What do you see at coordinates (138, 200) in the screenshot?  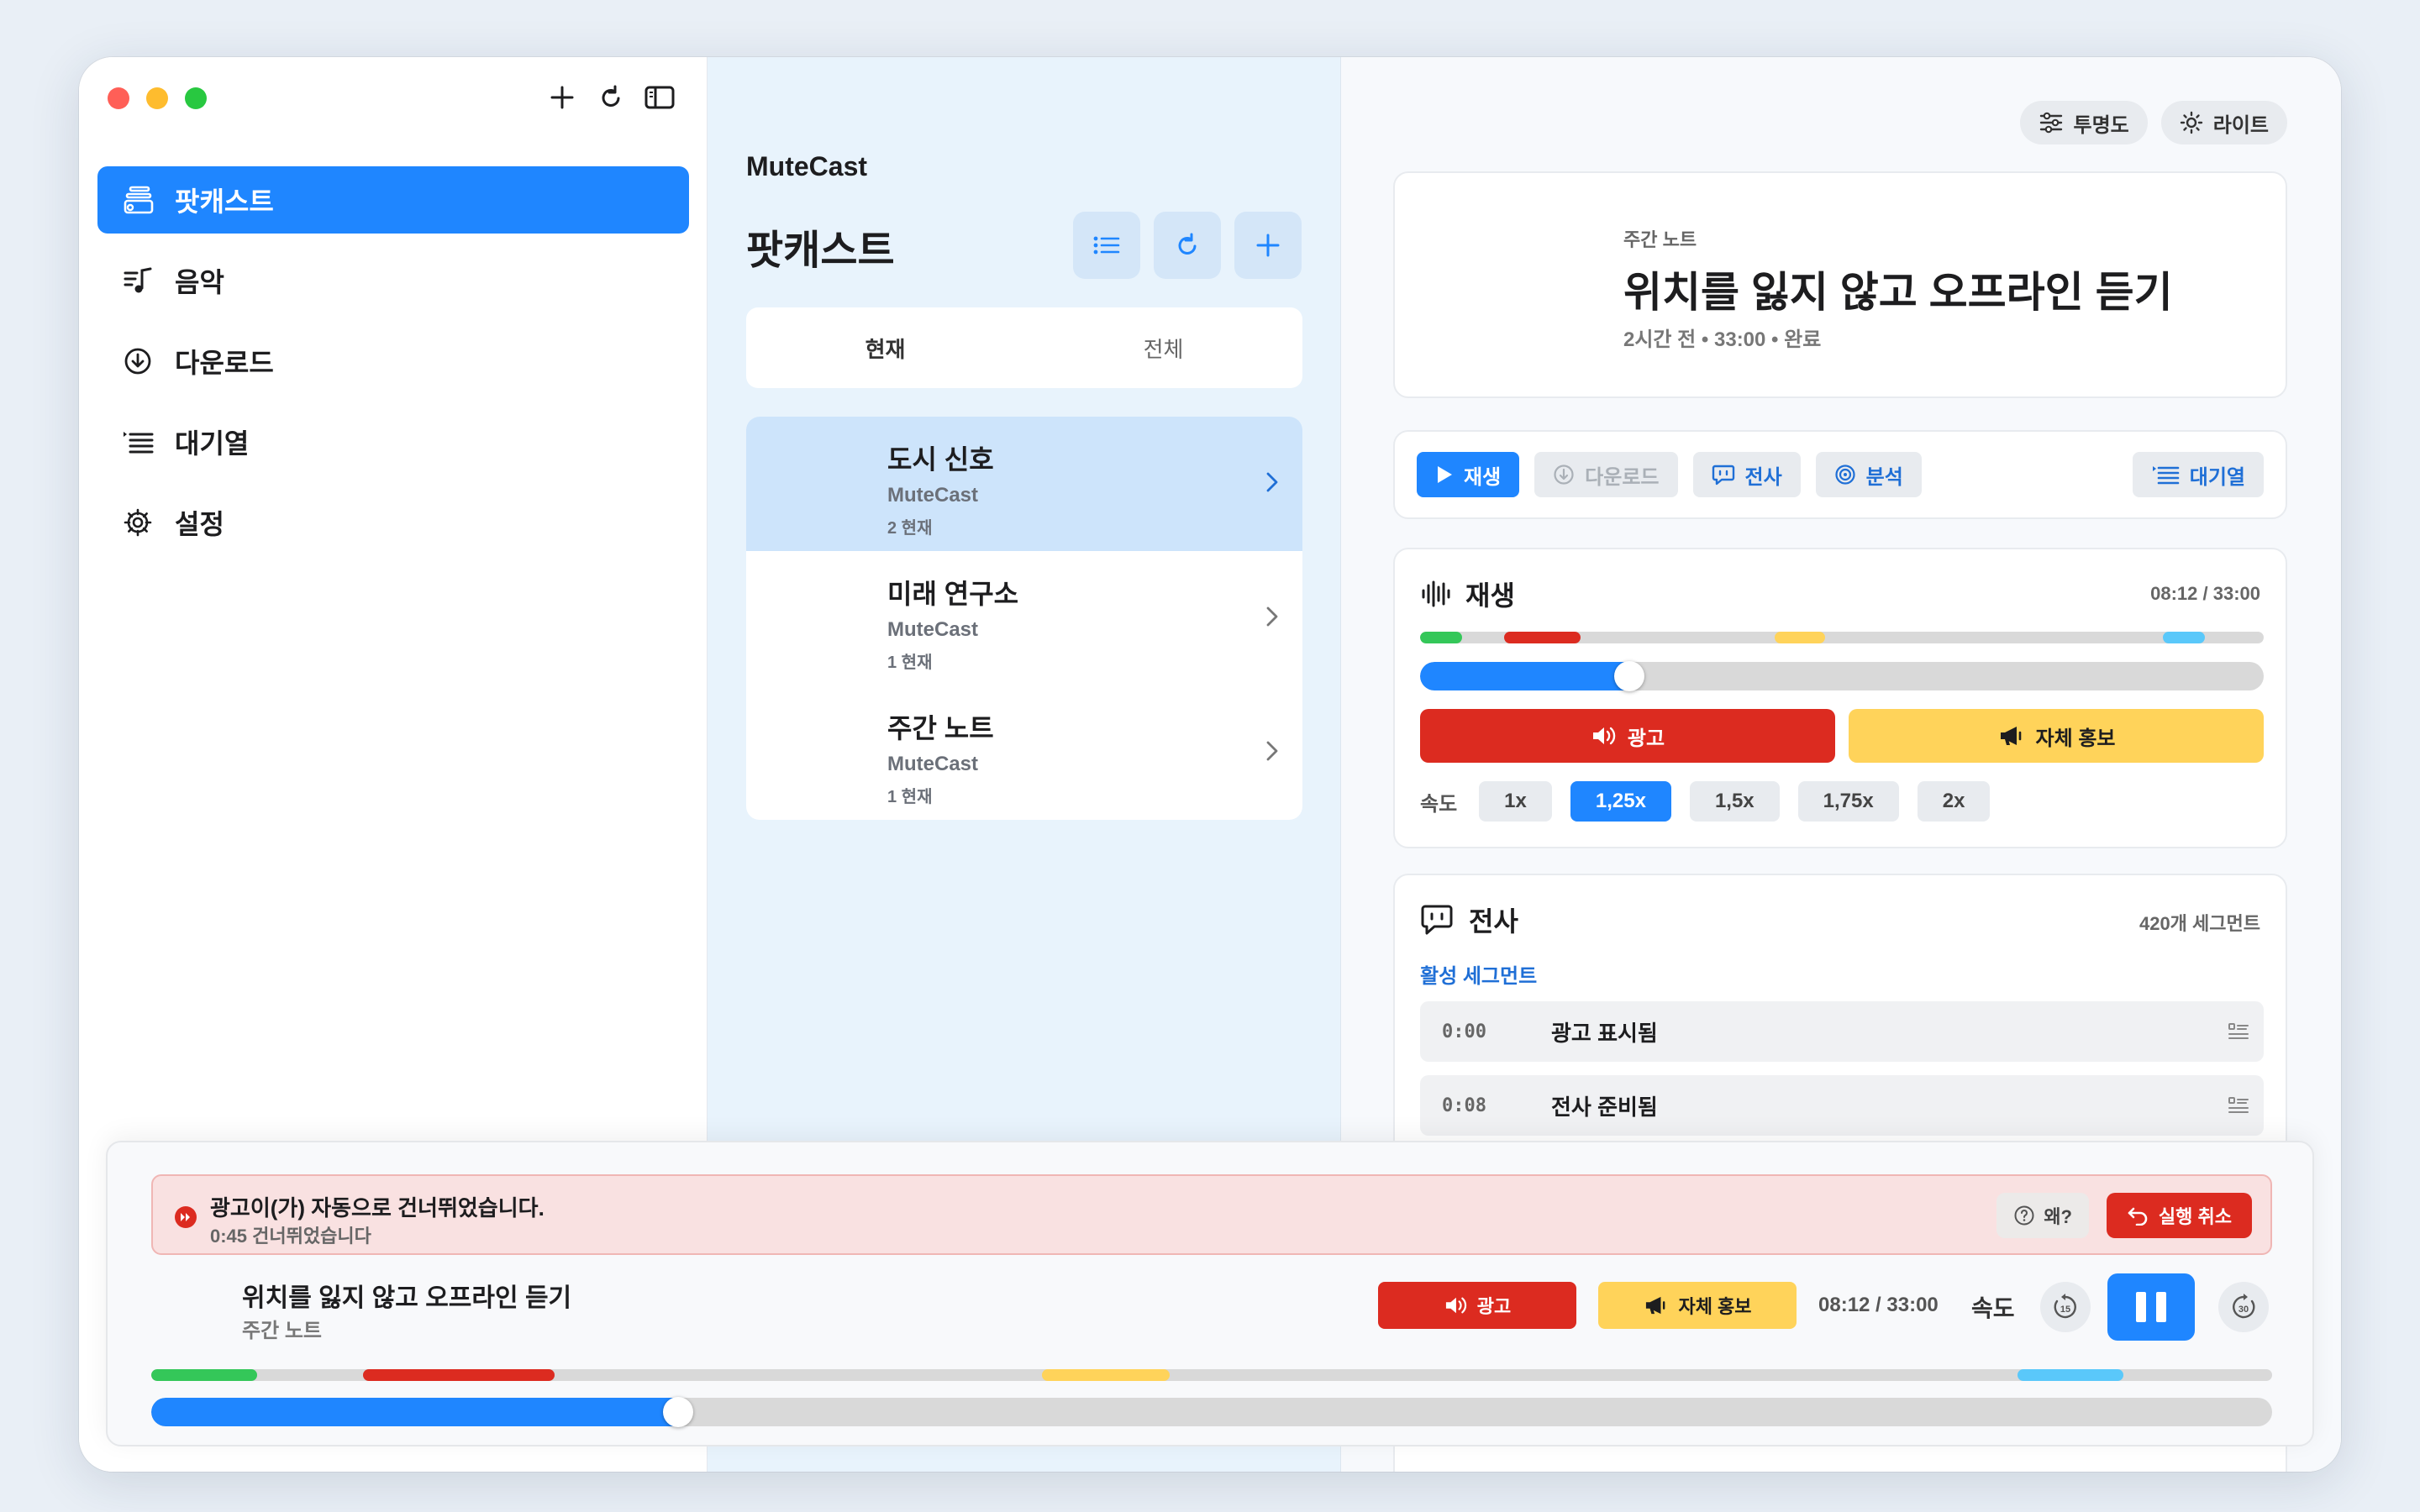 I see `podcast-stack-icon` at bounding box center [138, 200].